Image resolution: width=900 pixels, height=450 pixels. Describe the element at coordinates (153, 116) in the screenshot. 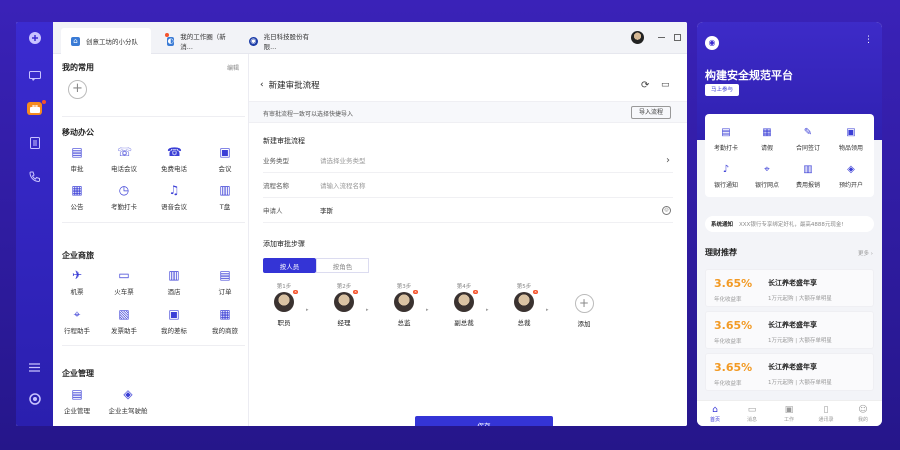

I see `divider` at that location.